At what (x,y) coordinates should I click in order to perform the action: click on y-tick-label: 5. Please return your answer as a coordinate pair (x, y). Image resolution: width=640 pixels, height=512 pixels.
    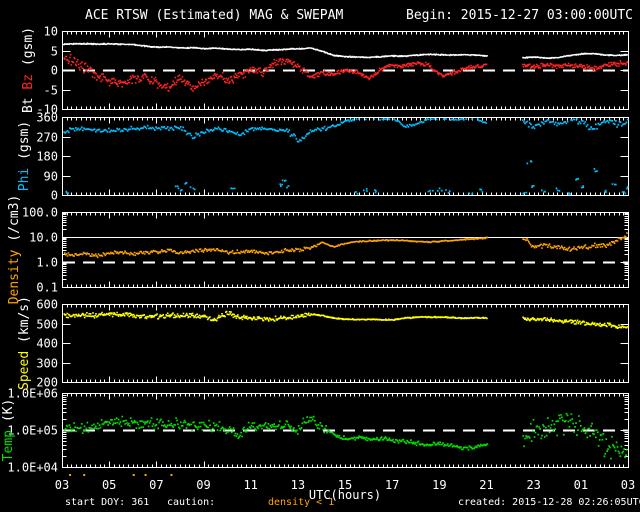
    Looking at the image, I should click on (54, 52).